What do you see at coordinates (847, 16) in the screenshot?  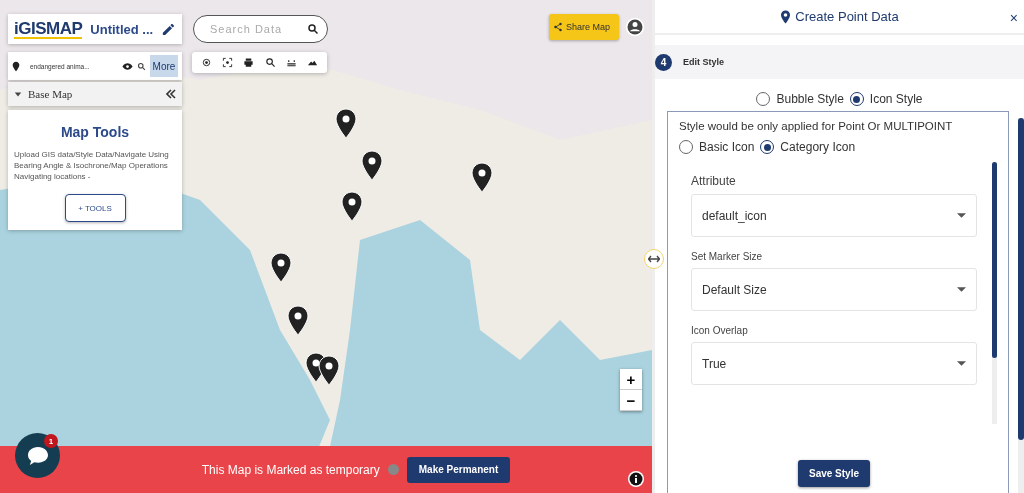 I see `panel-title: Create Point Data` at bounding box center [847, 16].